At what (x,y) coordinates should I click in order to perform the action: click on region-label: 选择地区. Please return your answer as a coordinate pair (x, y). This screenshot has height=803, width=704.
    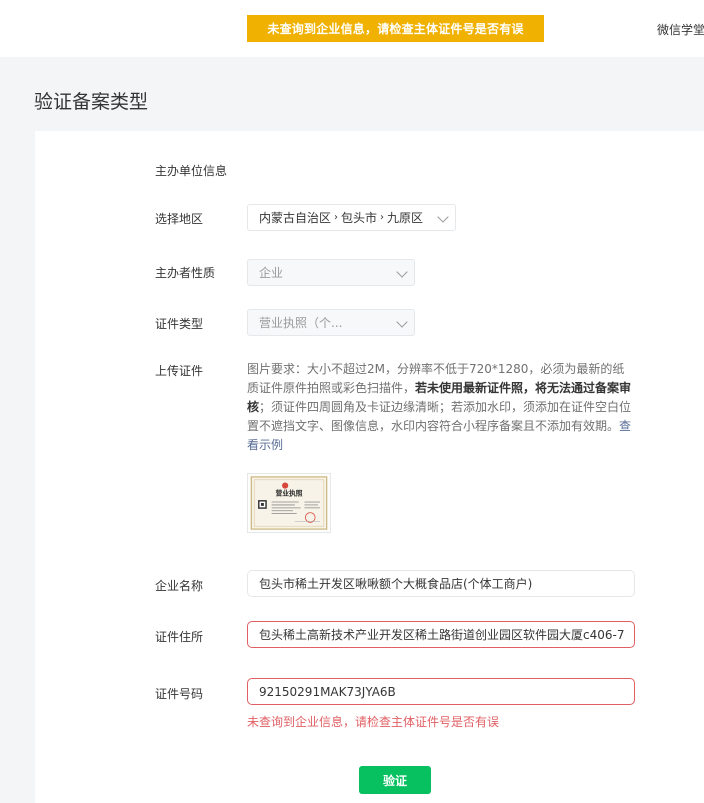
    Looking at the image, I should click on (179, 219).